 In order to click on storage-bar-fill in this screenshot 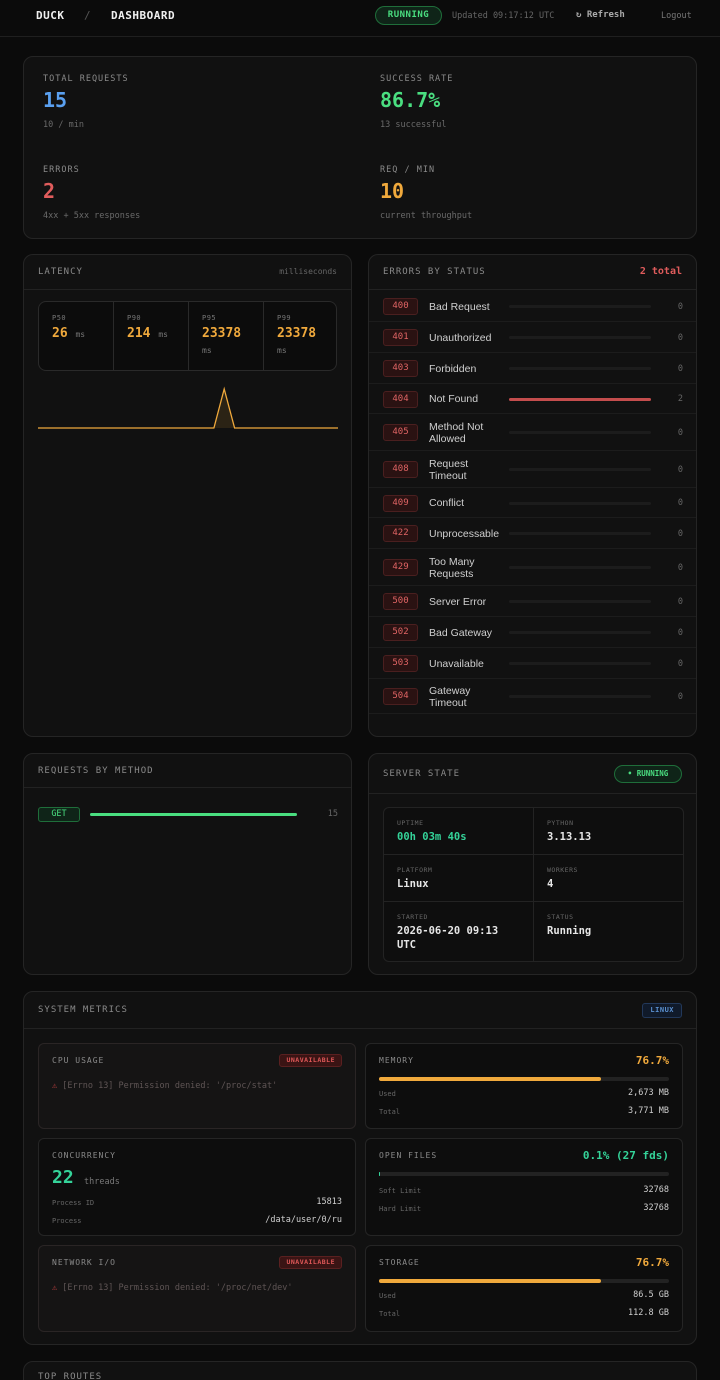, I will do `click(490, 1281)`.